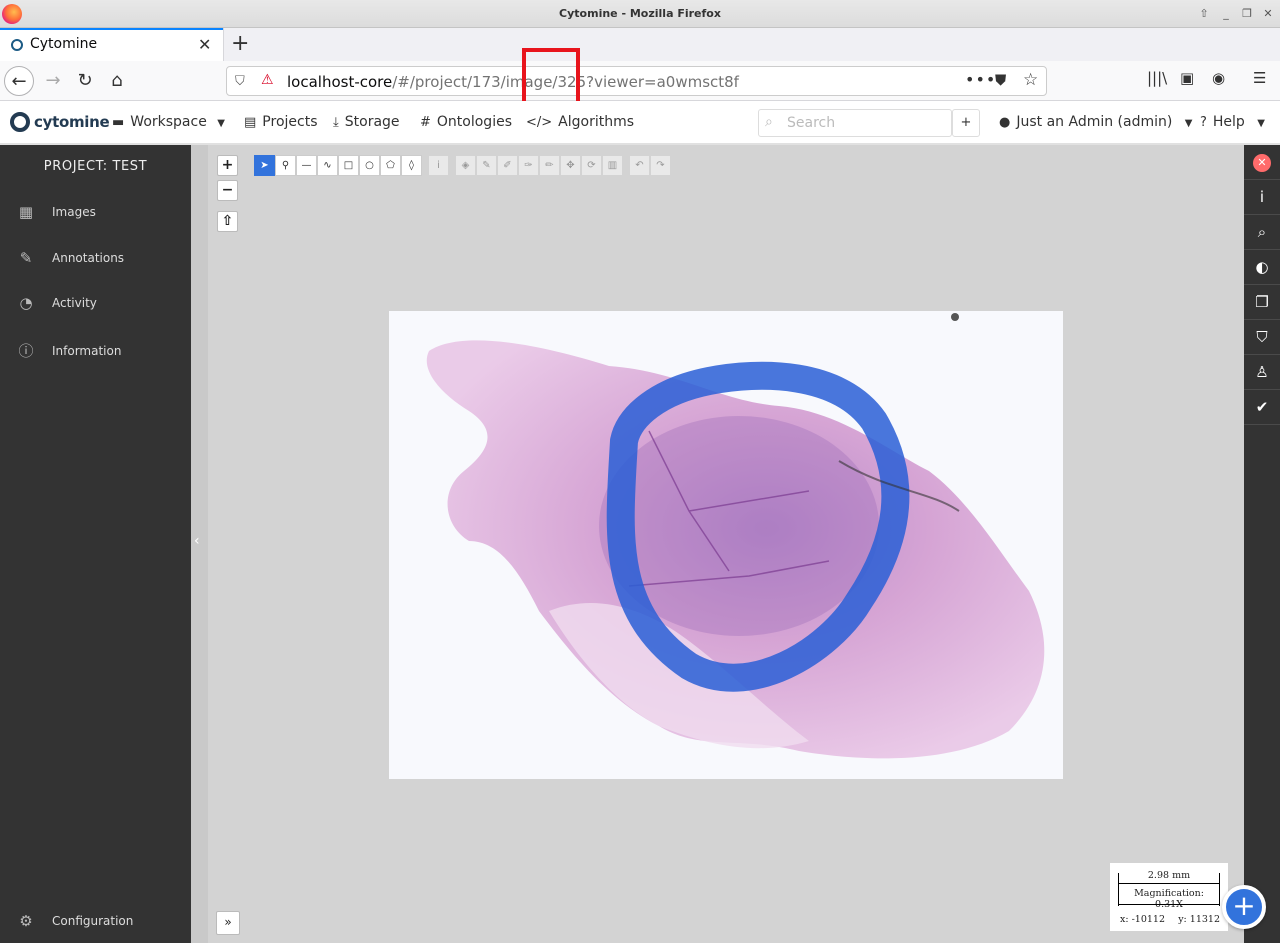 Image resolution: width=1280 pixels, height=943 pixels. Describe the element at coordinates (1259, 78) in the screenshot. I see `menu-icon: ☰` at that location.